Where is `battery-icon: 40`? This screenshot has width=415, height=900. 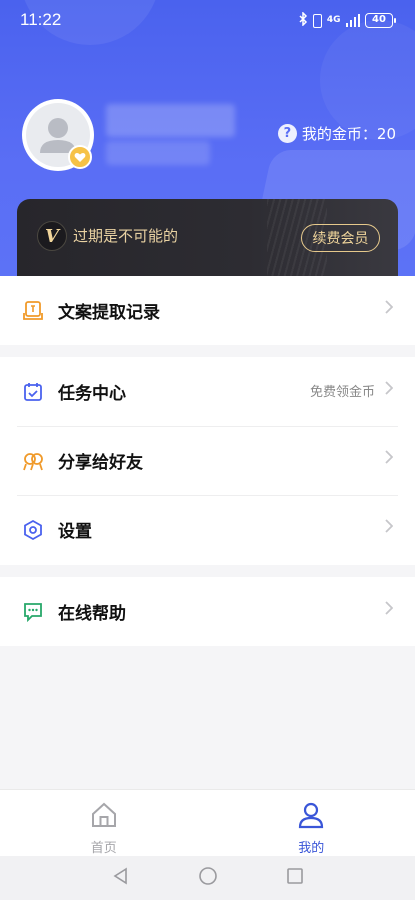 battery-icon: 40 is located at coordinates (380, 20).